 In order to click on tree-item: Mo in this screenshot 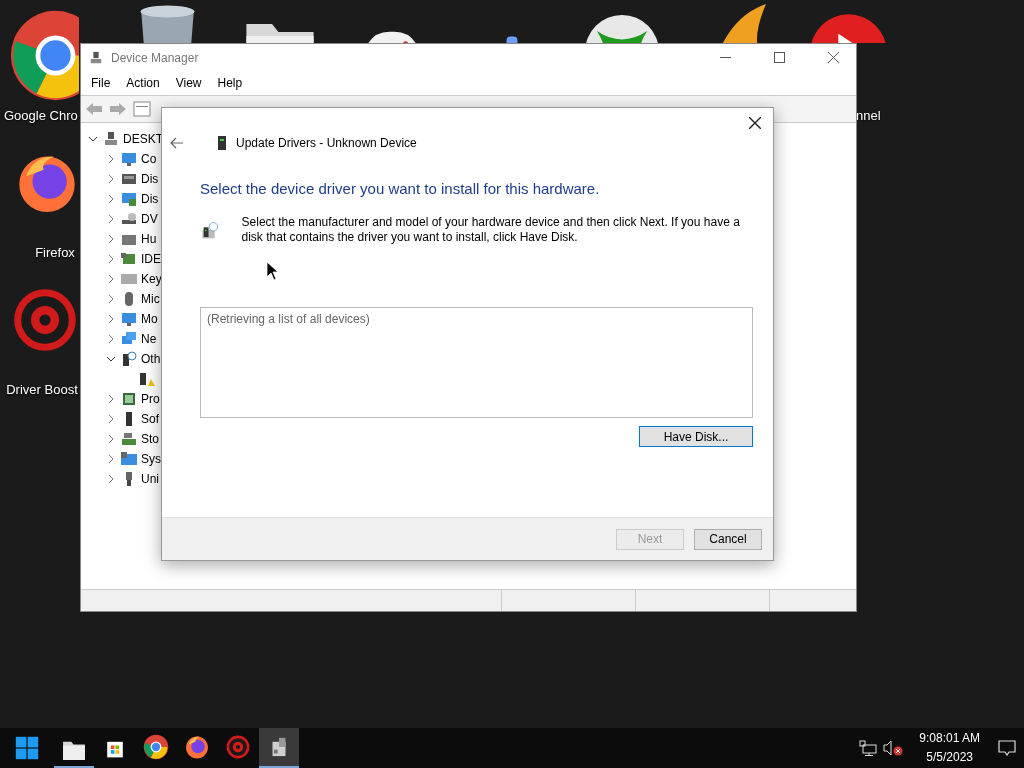, I will do `click(149, 319)`.